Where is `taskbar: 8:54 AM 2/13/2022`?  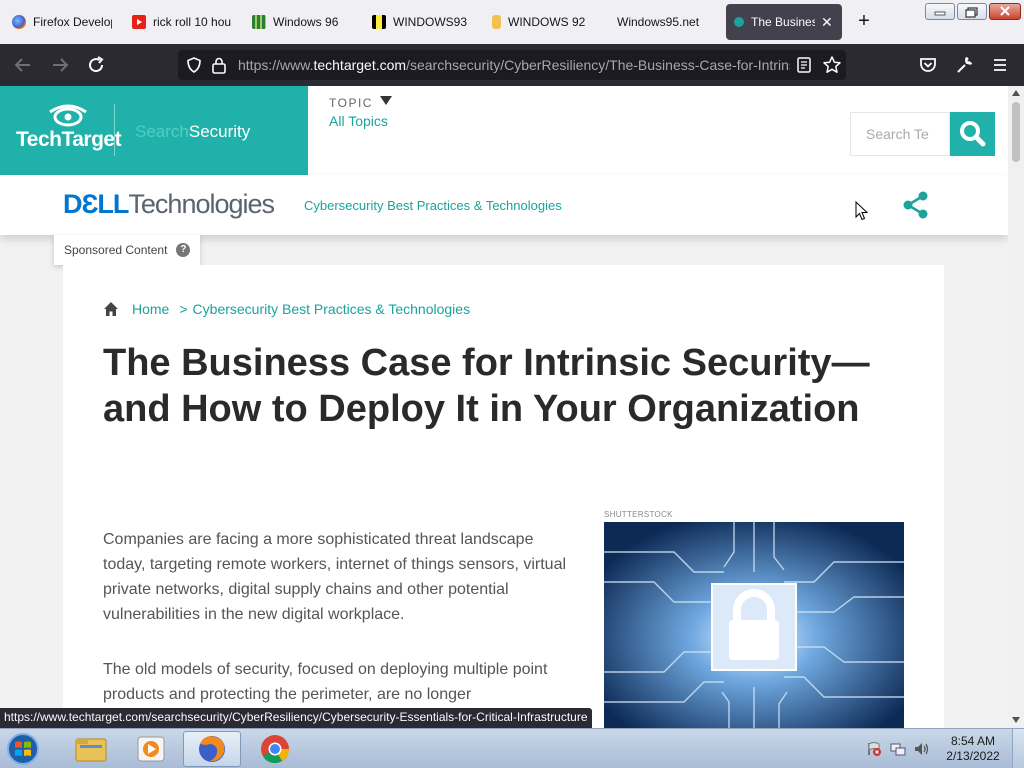
taskbar: 8:54 AM 2/13/2022 is located at coordinates (512, 748).